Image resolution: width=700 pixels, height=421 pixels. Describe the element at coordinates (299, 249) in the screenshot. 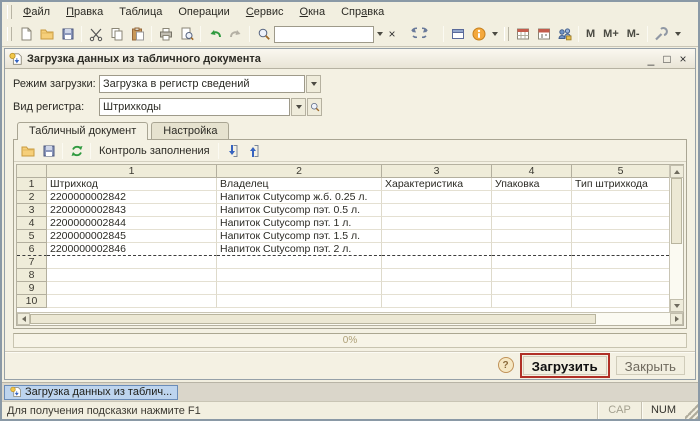

I see `table-cell: Напиток Cutycomp пэт. 2 л.` at that location.